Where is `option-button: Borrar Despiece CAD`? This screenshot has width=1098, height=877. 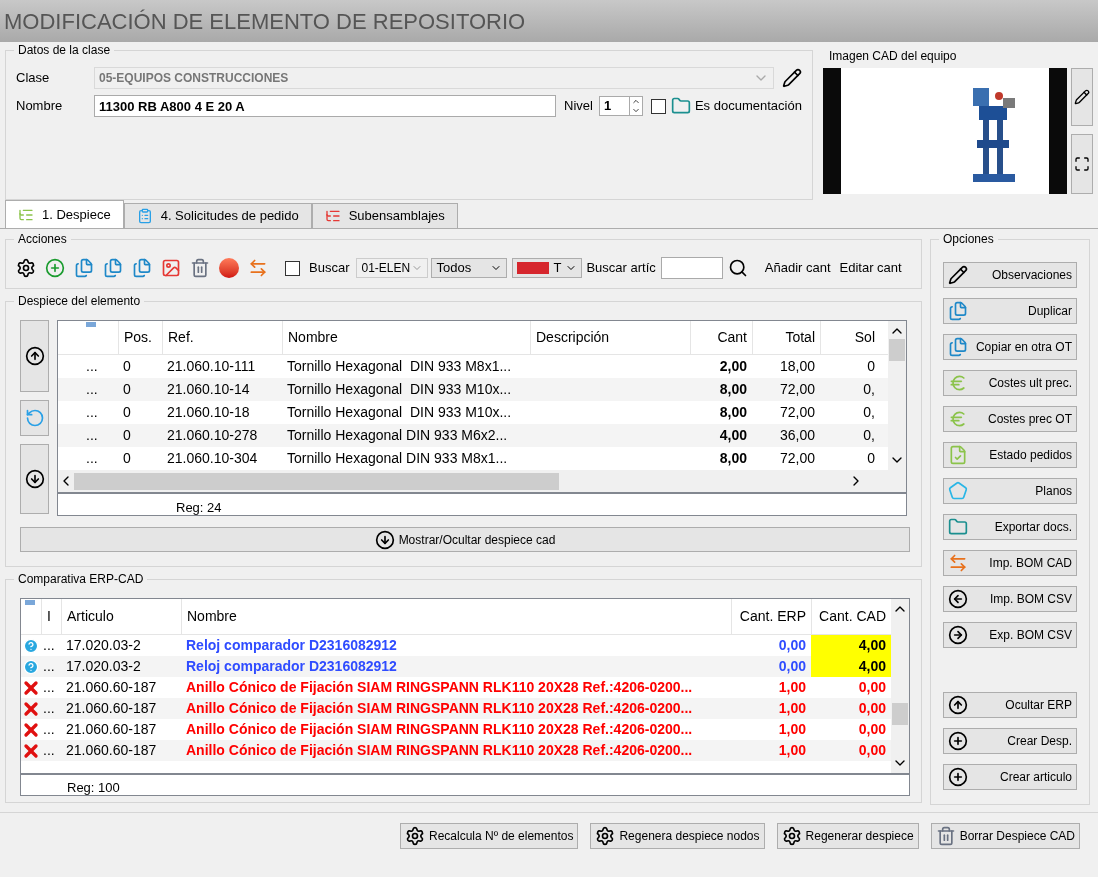 option-button: Borrar Despiece CAD is located at coordinates (1005, 836).